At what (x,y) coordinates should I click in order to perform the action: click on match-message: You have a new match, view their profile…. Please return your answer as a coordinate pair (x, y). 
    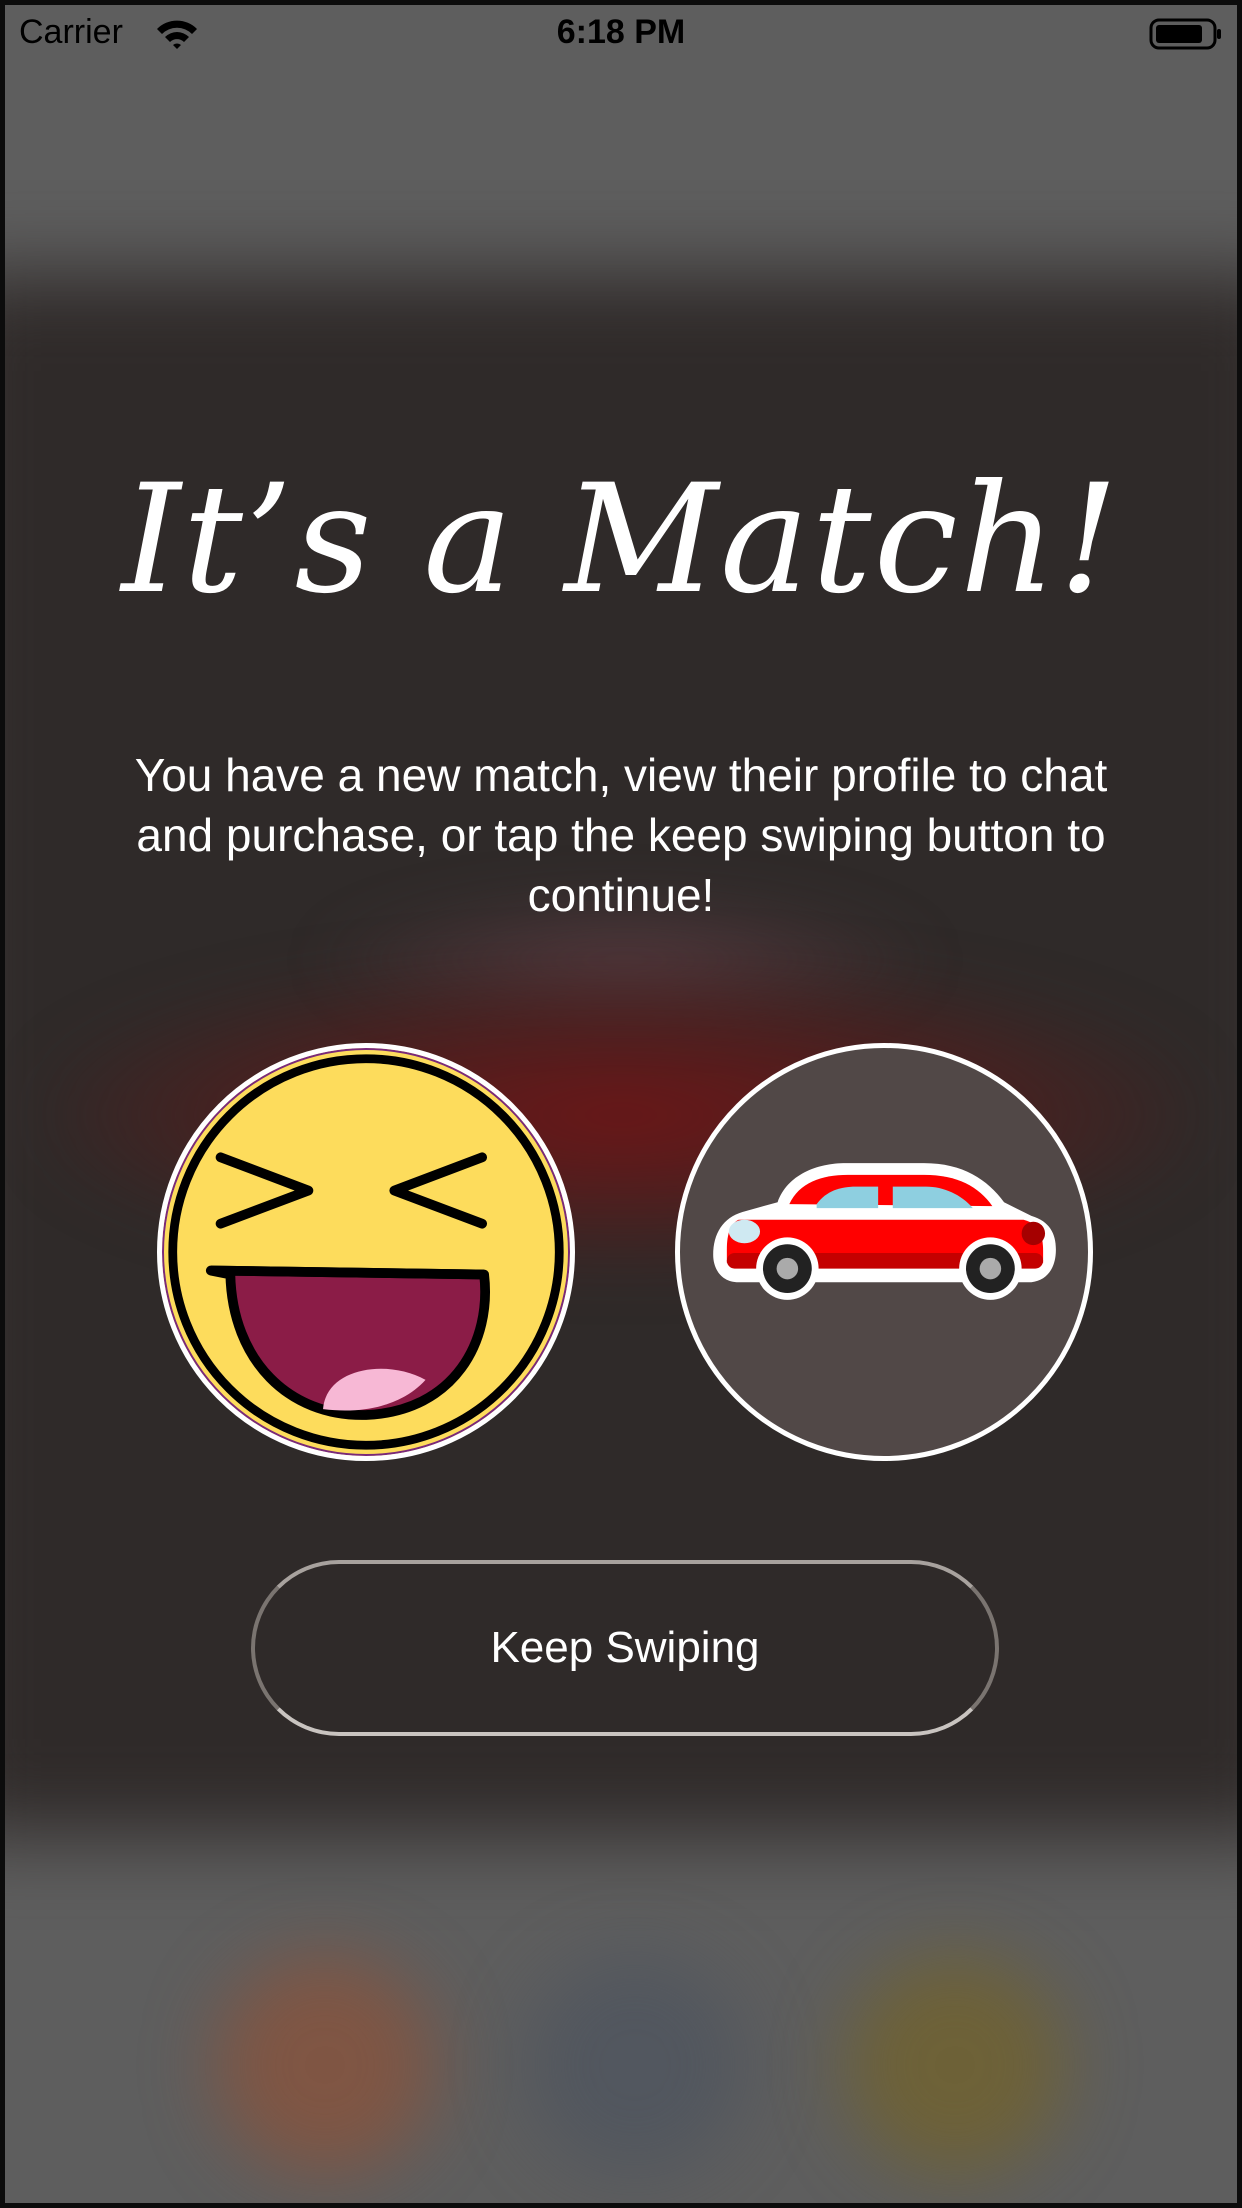
    Looking at the image, I should click on (621, 835).